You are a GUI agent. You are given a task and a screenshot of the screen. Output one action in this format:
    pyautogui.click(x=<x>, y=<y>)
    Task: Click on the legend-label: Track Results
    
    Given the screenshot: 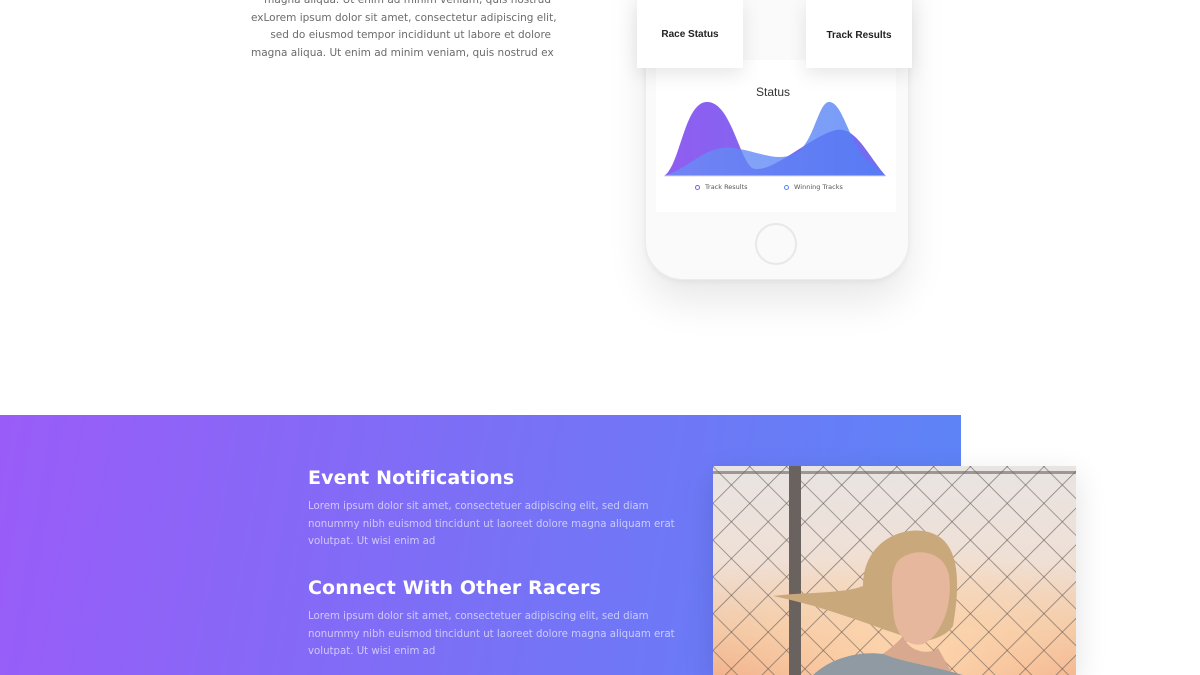 What is the action you would take?
    pyautogui.click(x=726, y=187)
    